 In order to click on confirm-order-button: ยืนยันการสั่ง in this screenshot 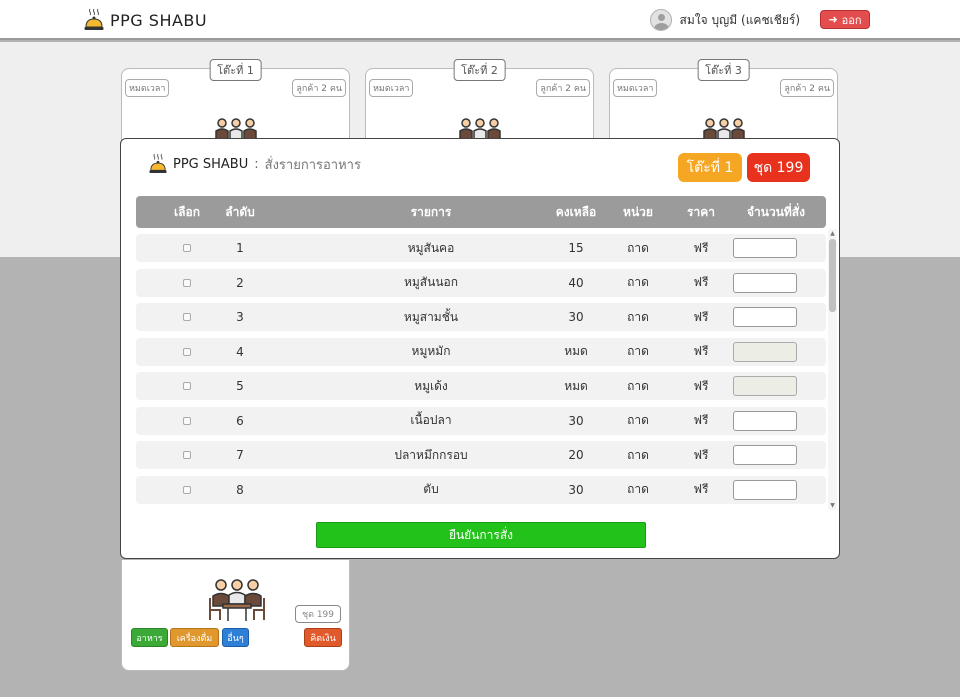, I will do `click(481, 535)`.